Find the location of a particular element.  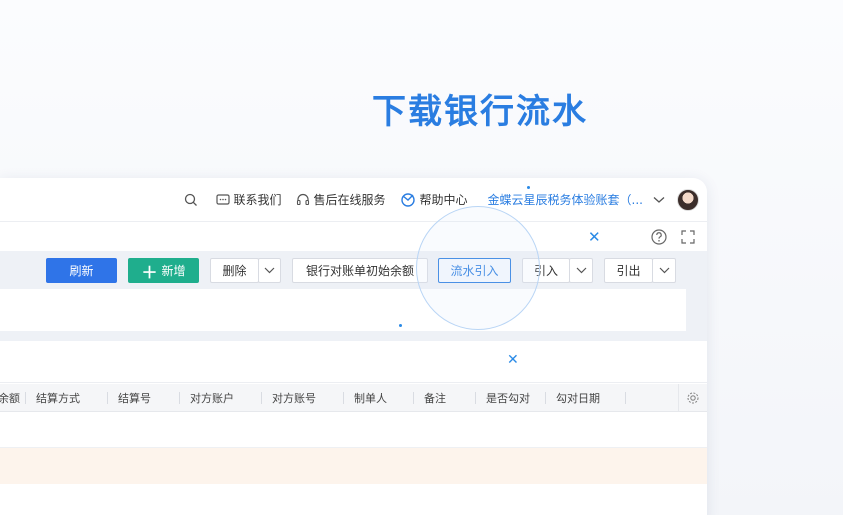

gear-icon is located at coordinates (693, 398).